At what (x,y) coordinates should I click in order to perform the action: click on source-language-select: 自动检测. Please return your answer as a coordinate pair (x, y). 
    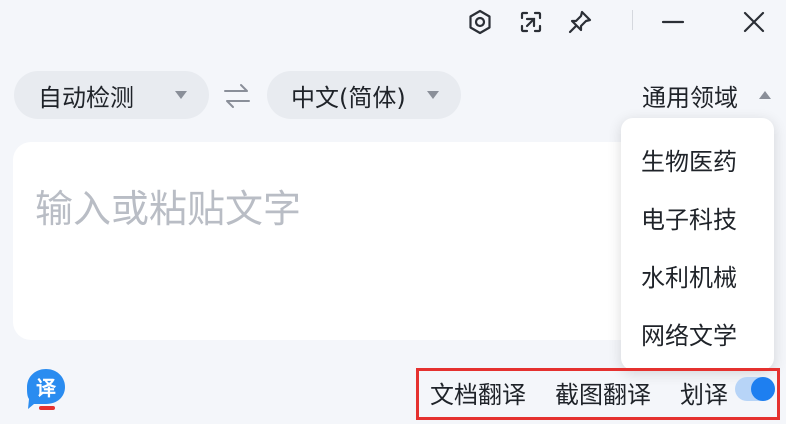
    Looking at the image, I should click on (111, 95).